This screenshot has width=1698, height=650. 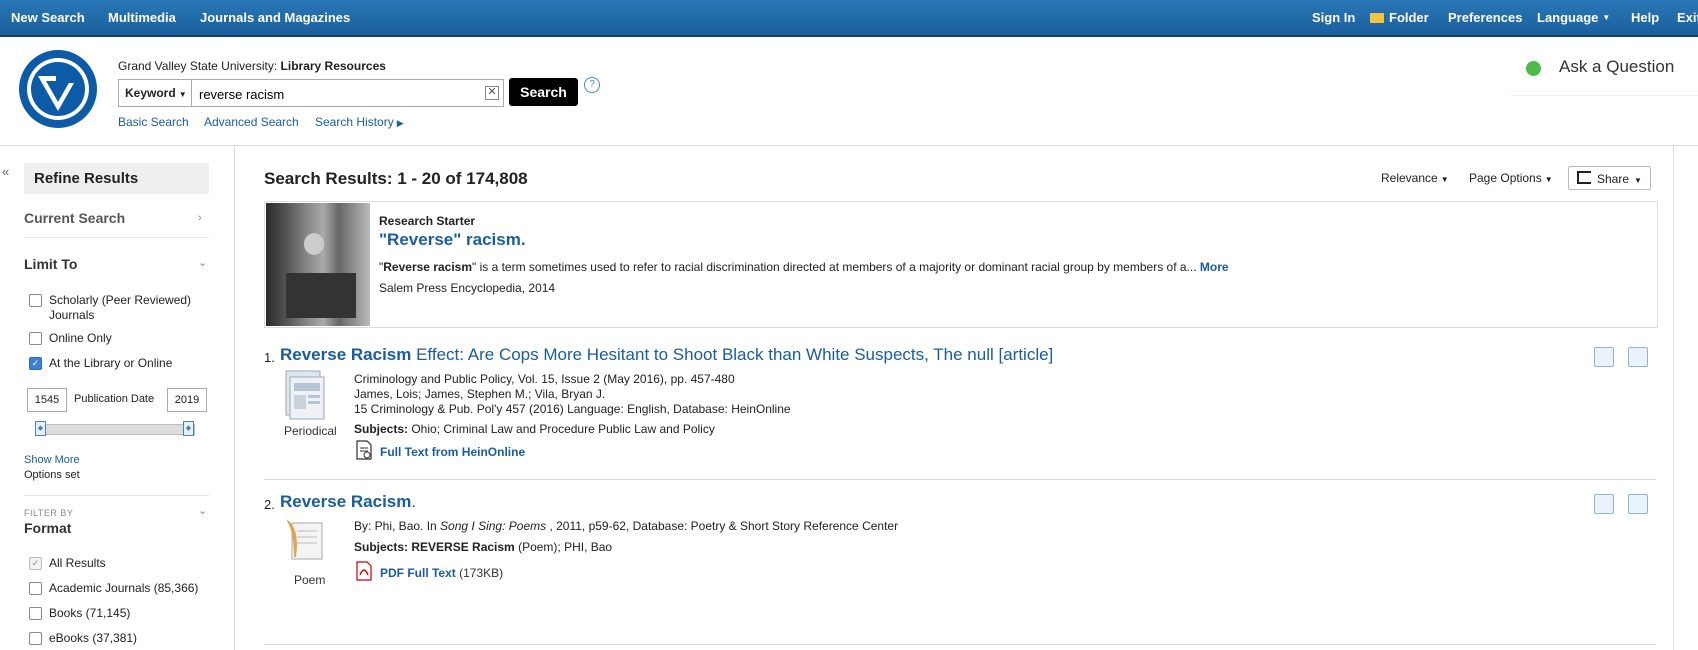 I want to click on search-history-label: Search History, so click(x=354, y=122).